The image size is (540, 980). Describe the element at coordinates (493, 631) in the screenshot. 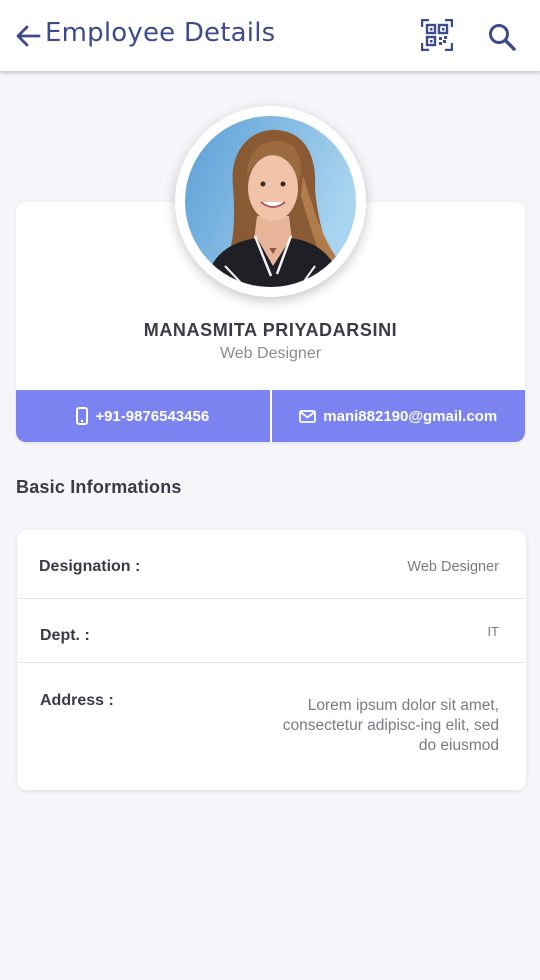

I see `dept-value: IT` at that location.